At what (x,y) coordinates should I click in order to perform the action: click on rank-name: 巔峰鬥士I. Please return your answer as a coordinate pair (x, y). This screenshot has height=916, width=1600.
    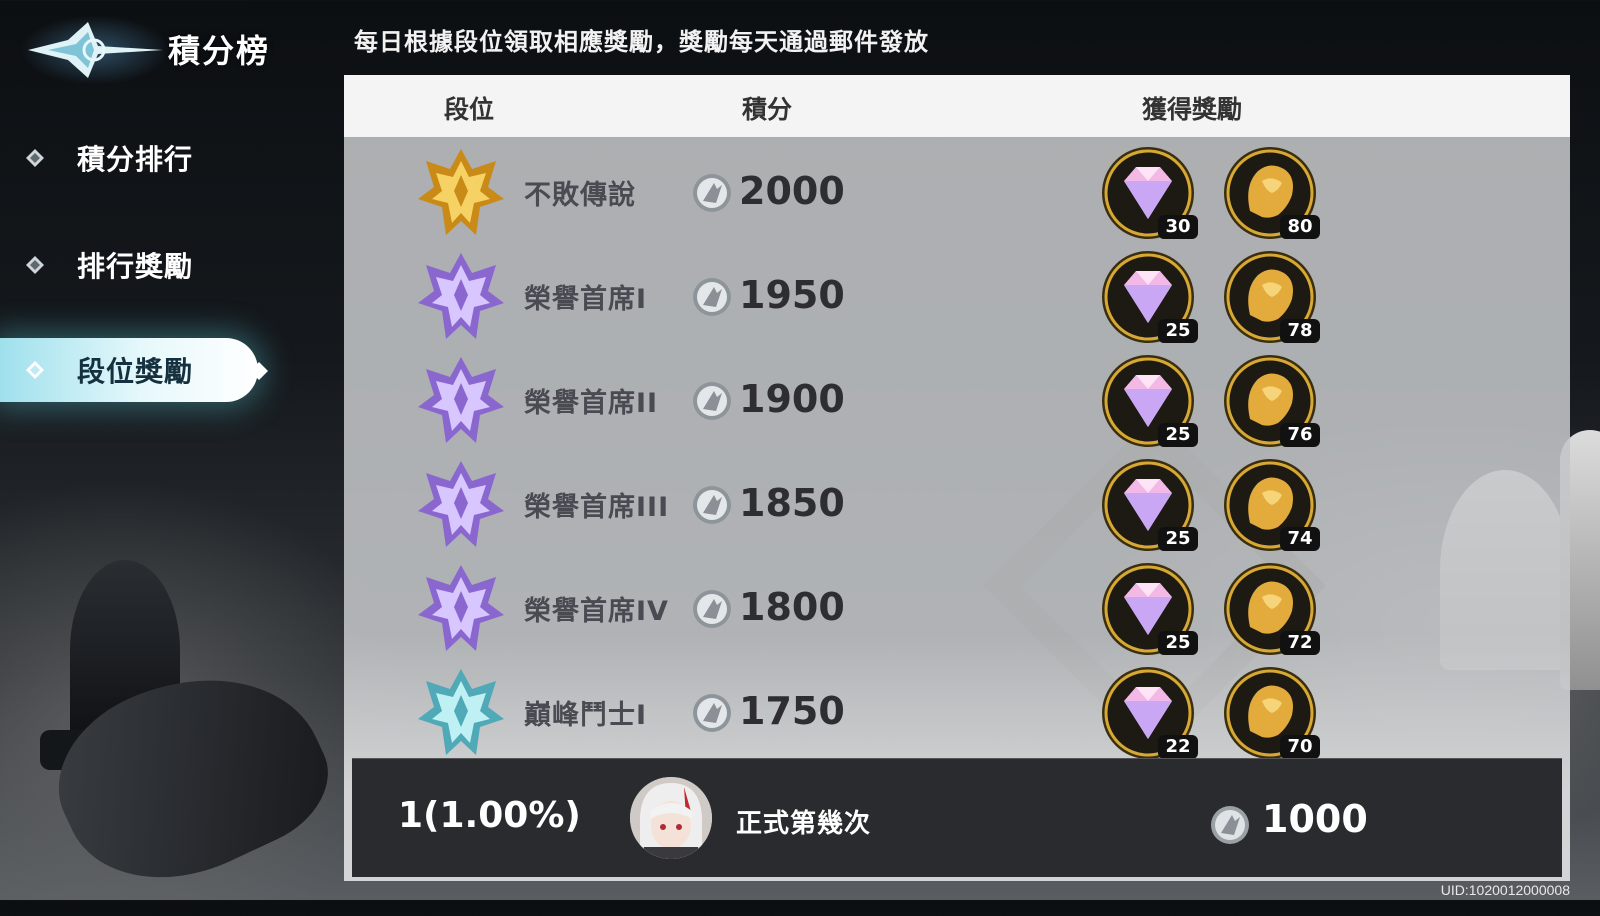
    Looking at the image, I should click on (586, 715).